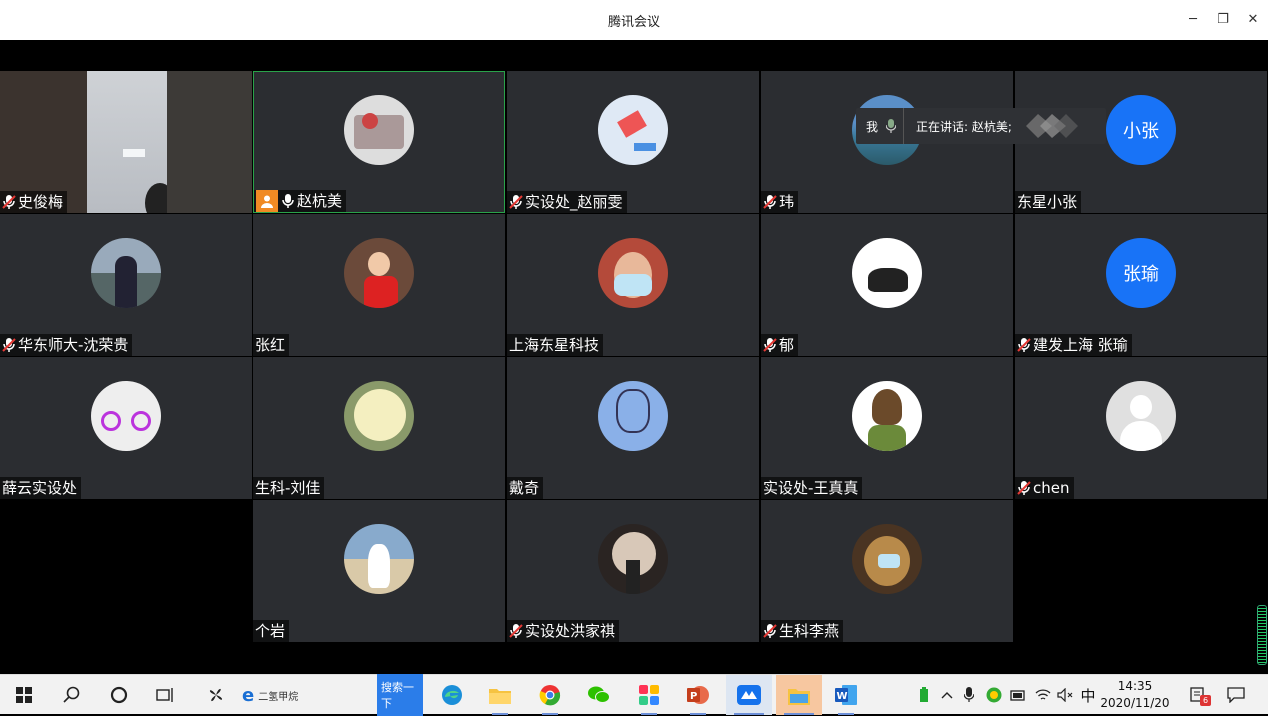 The width and height of the screenshot is (1268, 716). Describe the element at coordinates (633, 285) in the screenshot. I see `video-tile: 上海东星科技` at that location.